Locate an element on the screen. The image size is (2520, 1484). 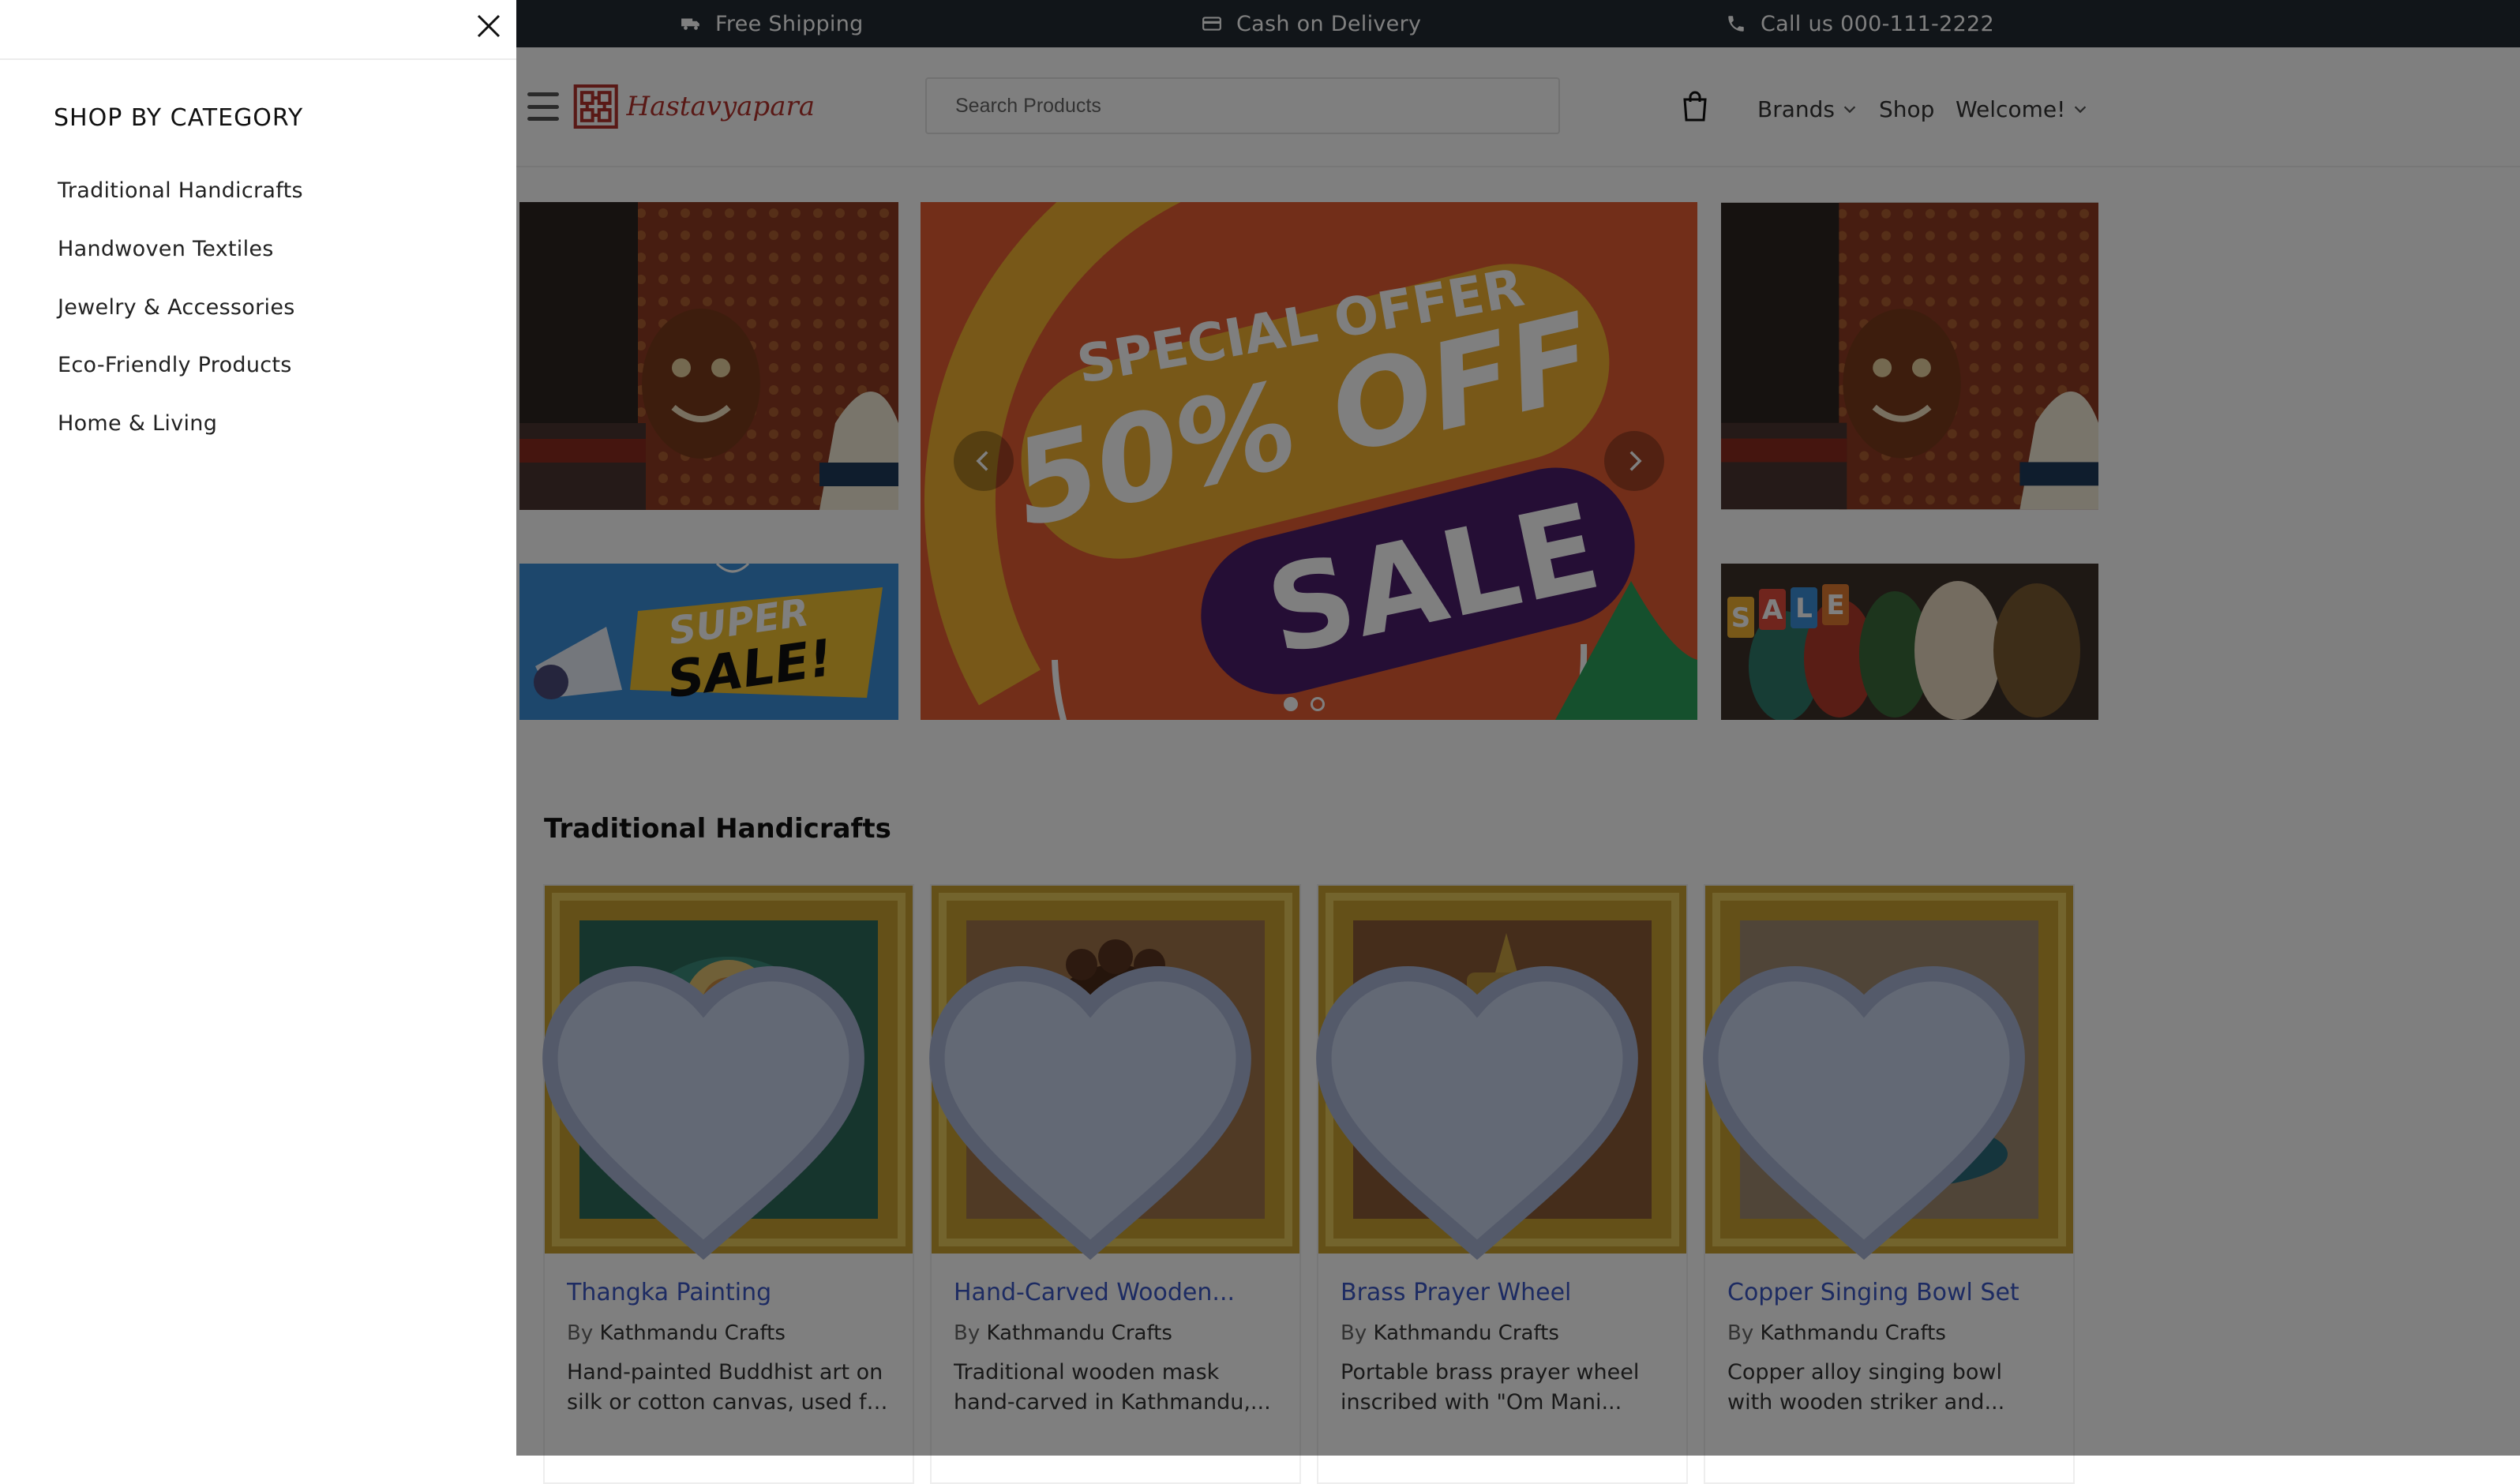
drawer-header is located at coordinates (258, 30).